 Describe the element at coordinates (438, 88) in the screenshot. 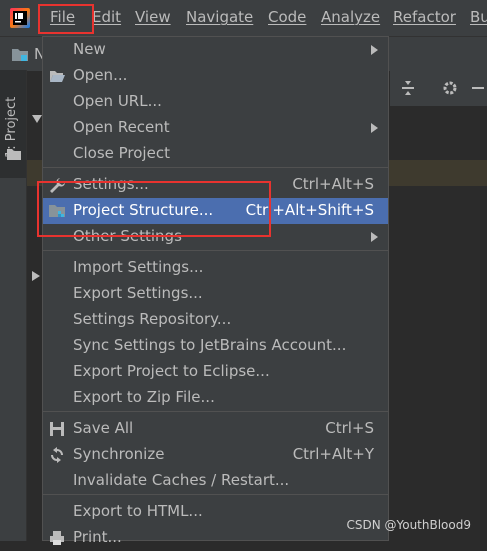

I see `project-toolbar` at that location.